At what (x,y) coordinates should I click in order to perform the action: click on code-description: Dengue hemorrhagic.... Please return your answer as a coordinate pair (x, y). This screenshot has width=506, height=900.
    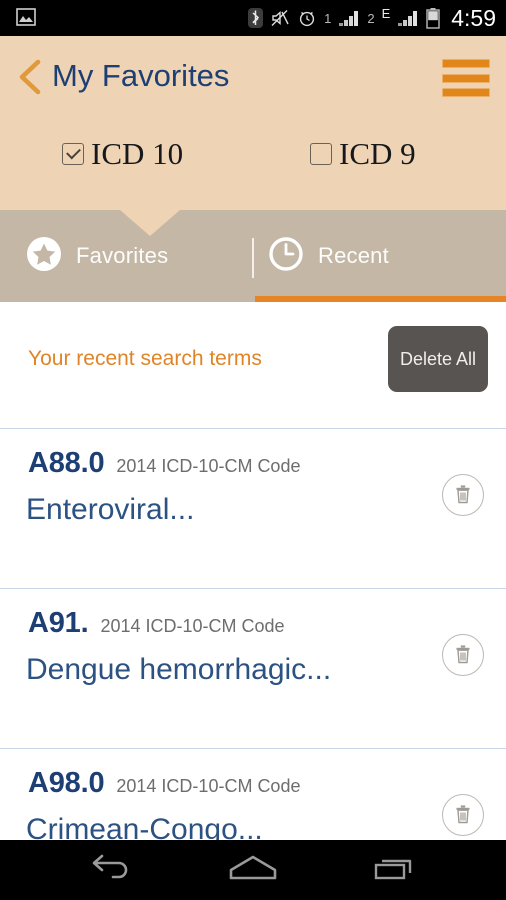
    Looking at the image, I should click on (179, 669).